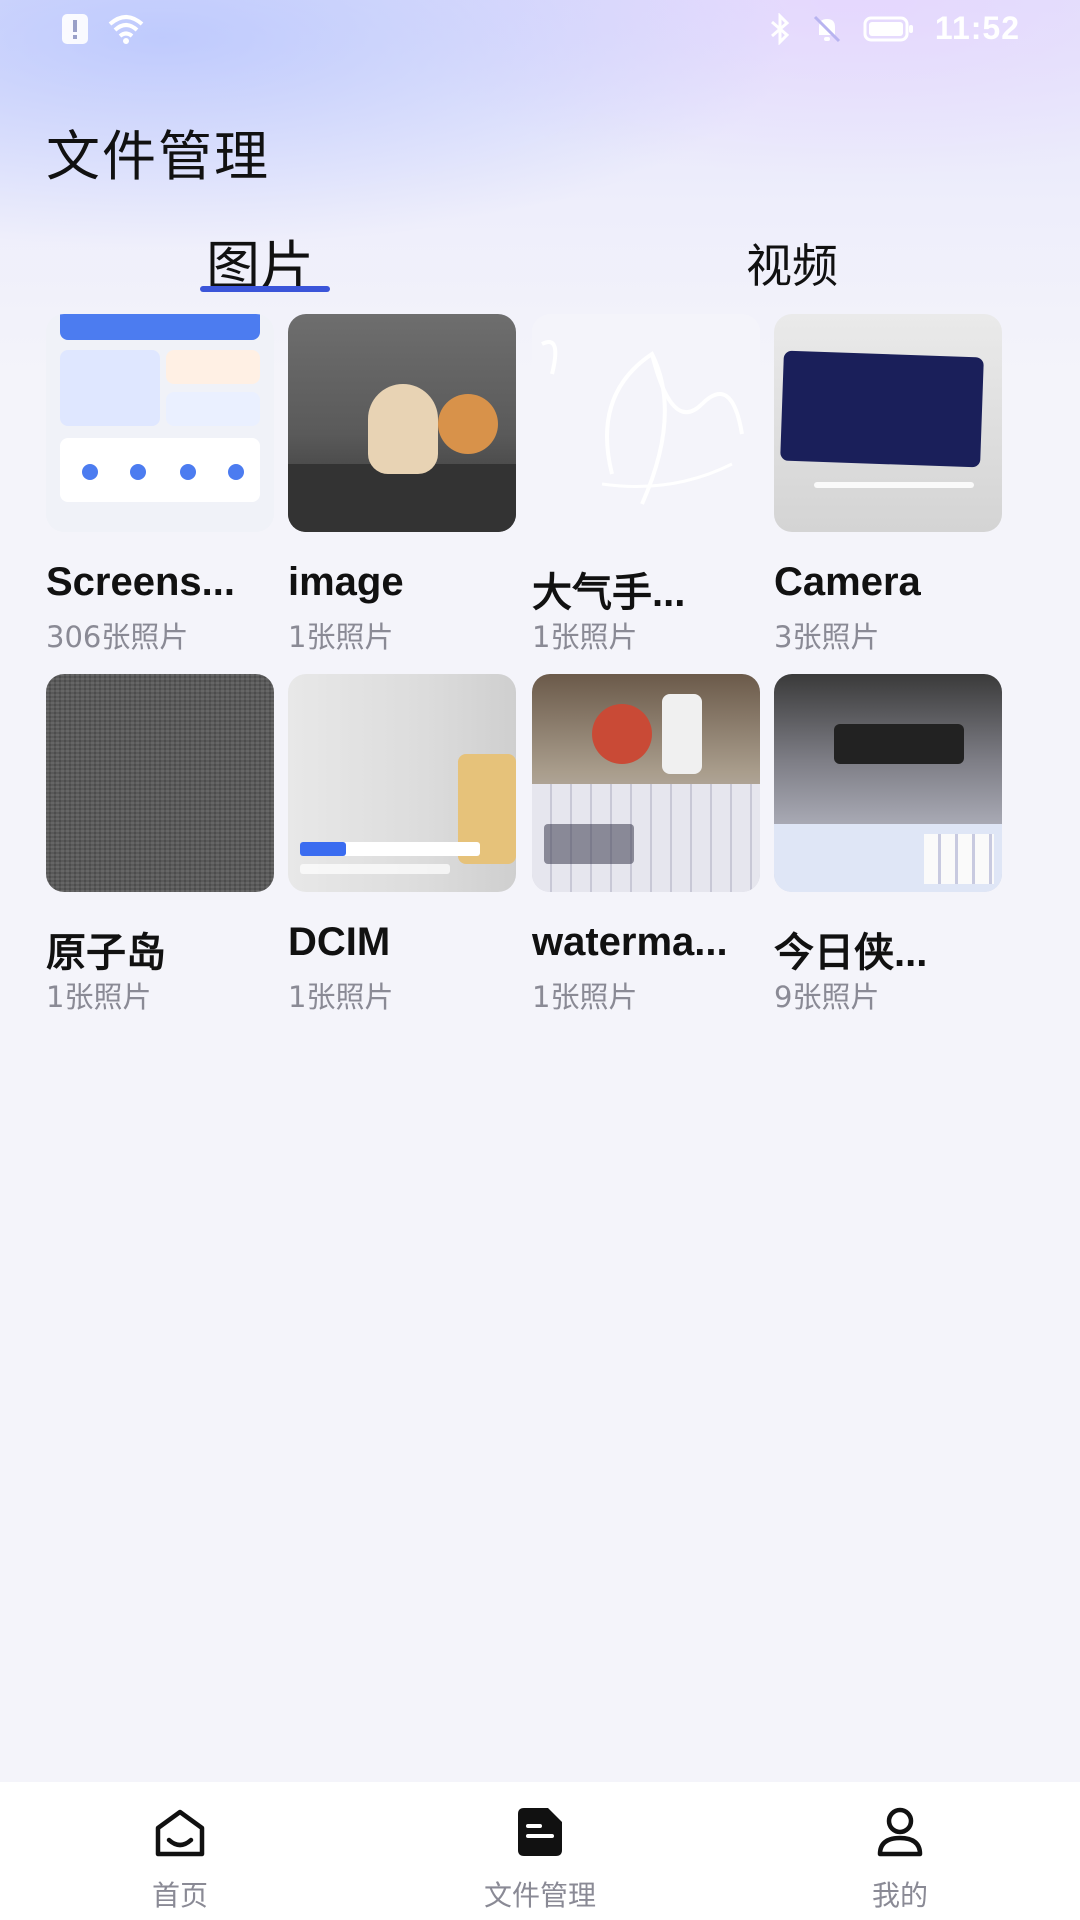  What do you see at coordinates (75, 29) in the screenshot?
I see `alert-icon` at bounding box center [75, 29].